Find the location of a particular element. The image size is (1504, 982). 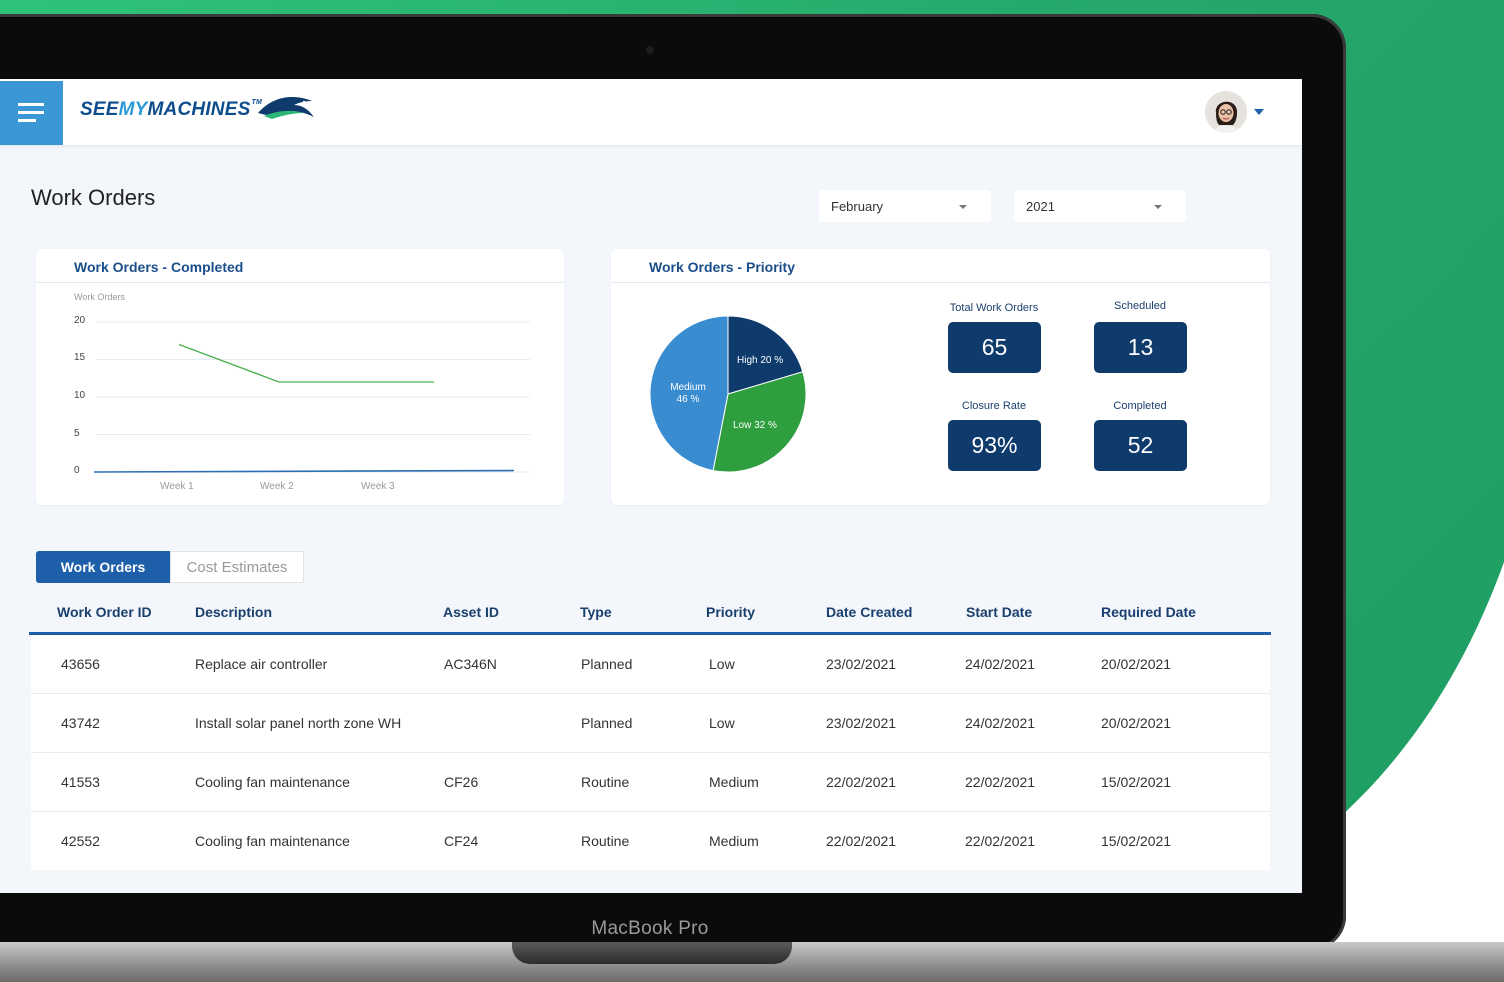

column-header: Description is located at coordinates (233, 612).